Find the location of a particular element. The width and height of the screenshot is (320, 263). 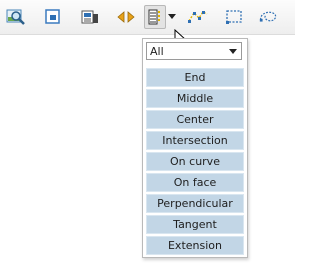

properties-icon is located at coordinates (89, 17).